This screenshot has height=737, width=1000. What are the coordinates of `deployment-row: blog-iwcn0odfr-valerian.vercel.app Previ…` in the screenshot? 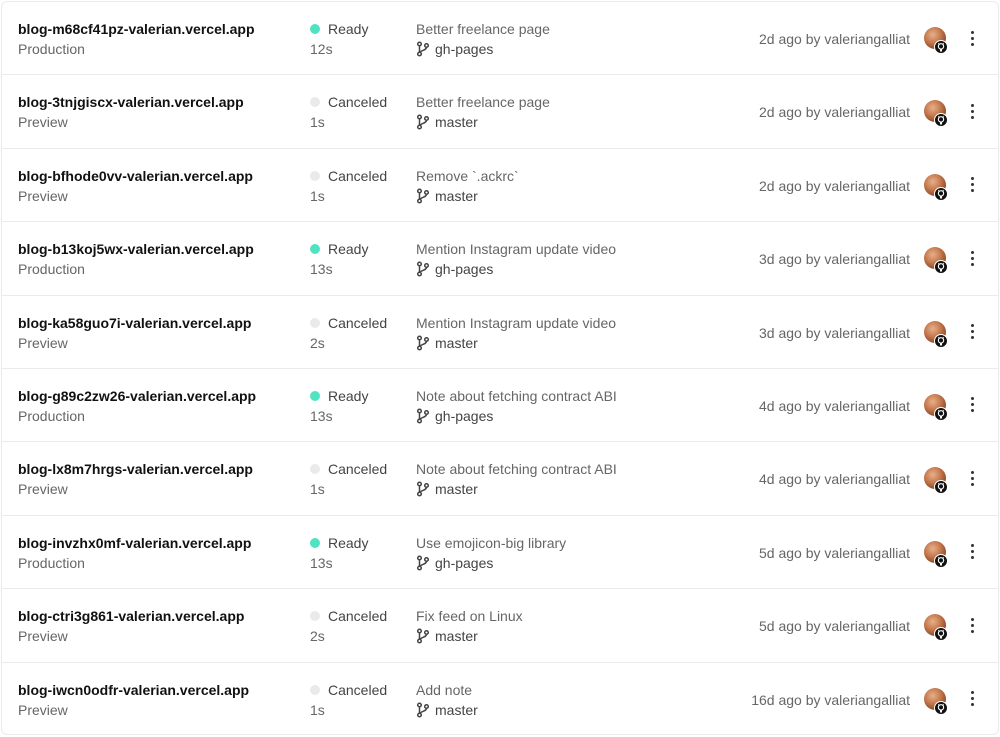 It's located at (500, 699).